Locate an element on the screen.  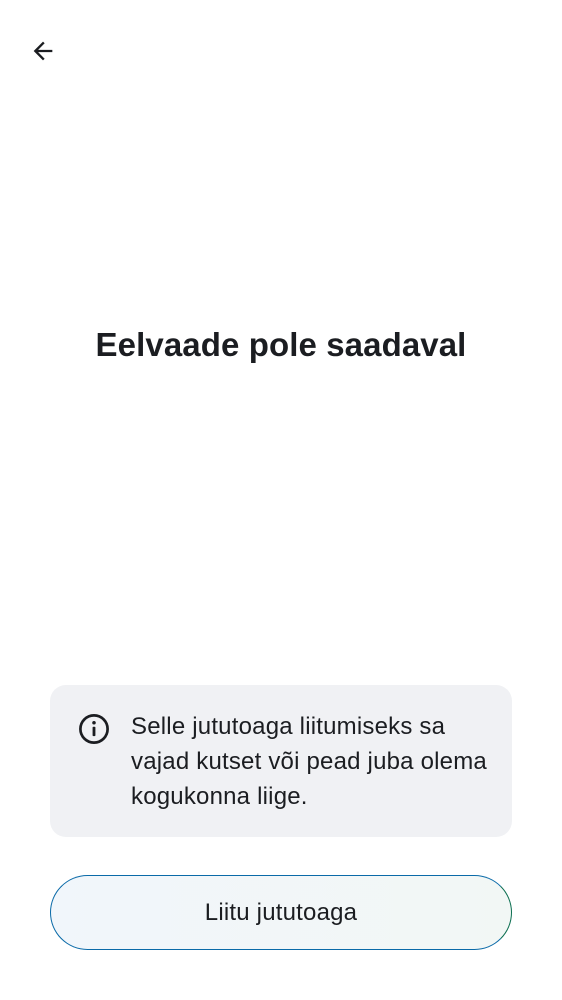
arrow-left-icon is located at coordinates (43, 51).